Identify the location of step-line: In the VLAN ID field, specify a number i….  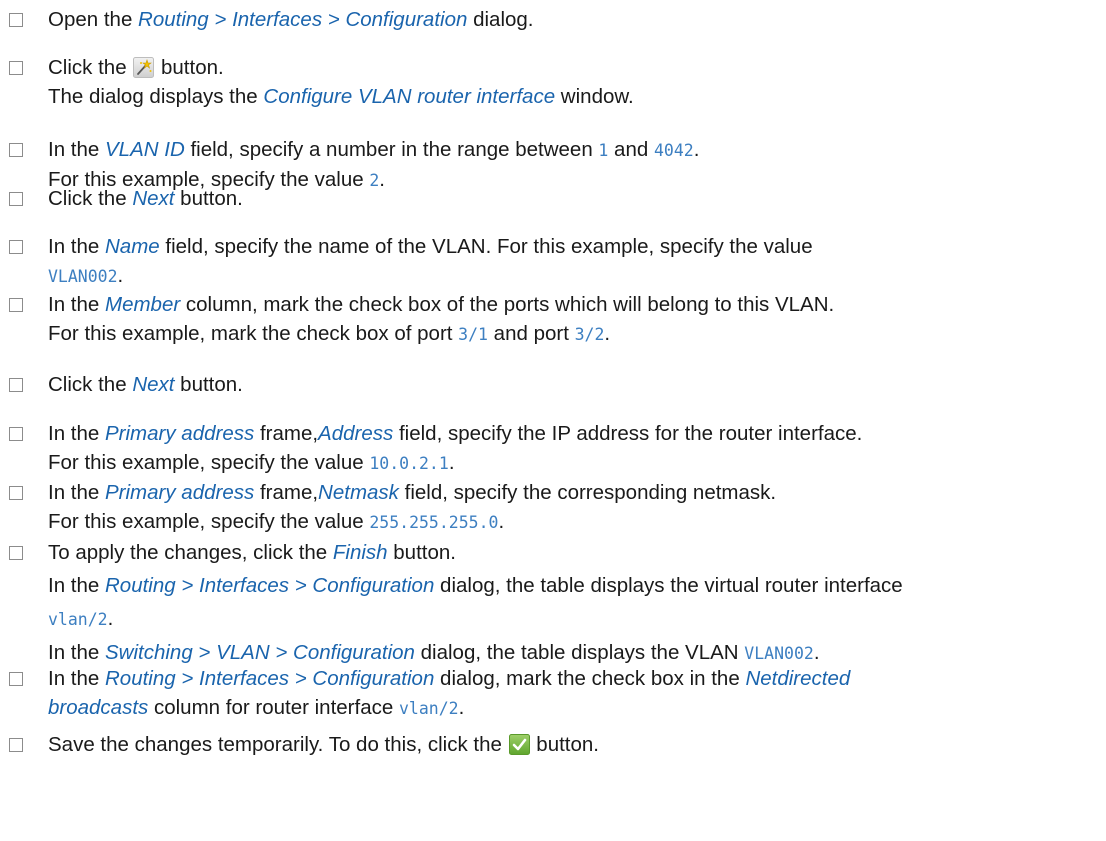
(575, 150).